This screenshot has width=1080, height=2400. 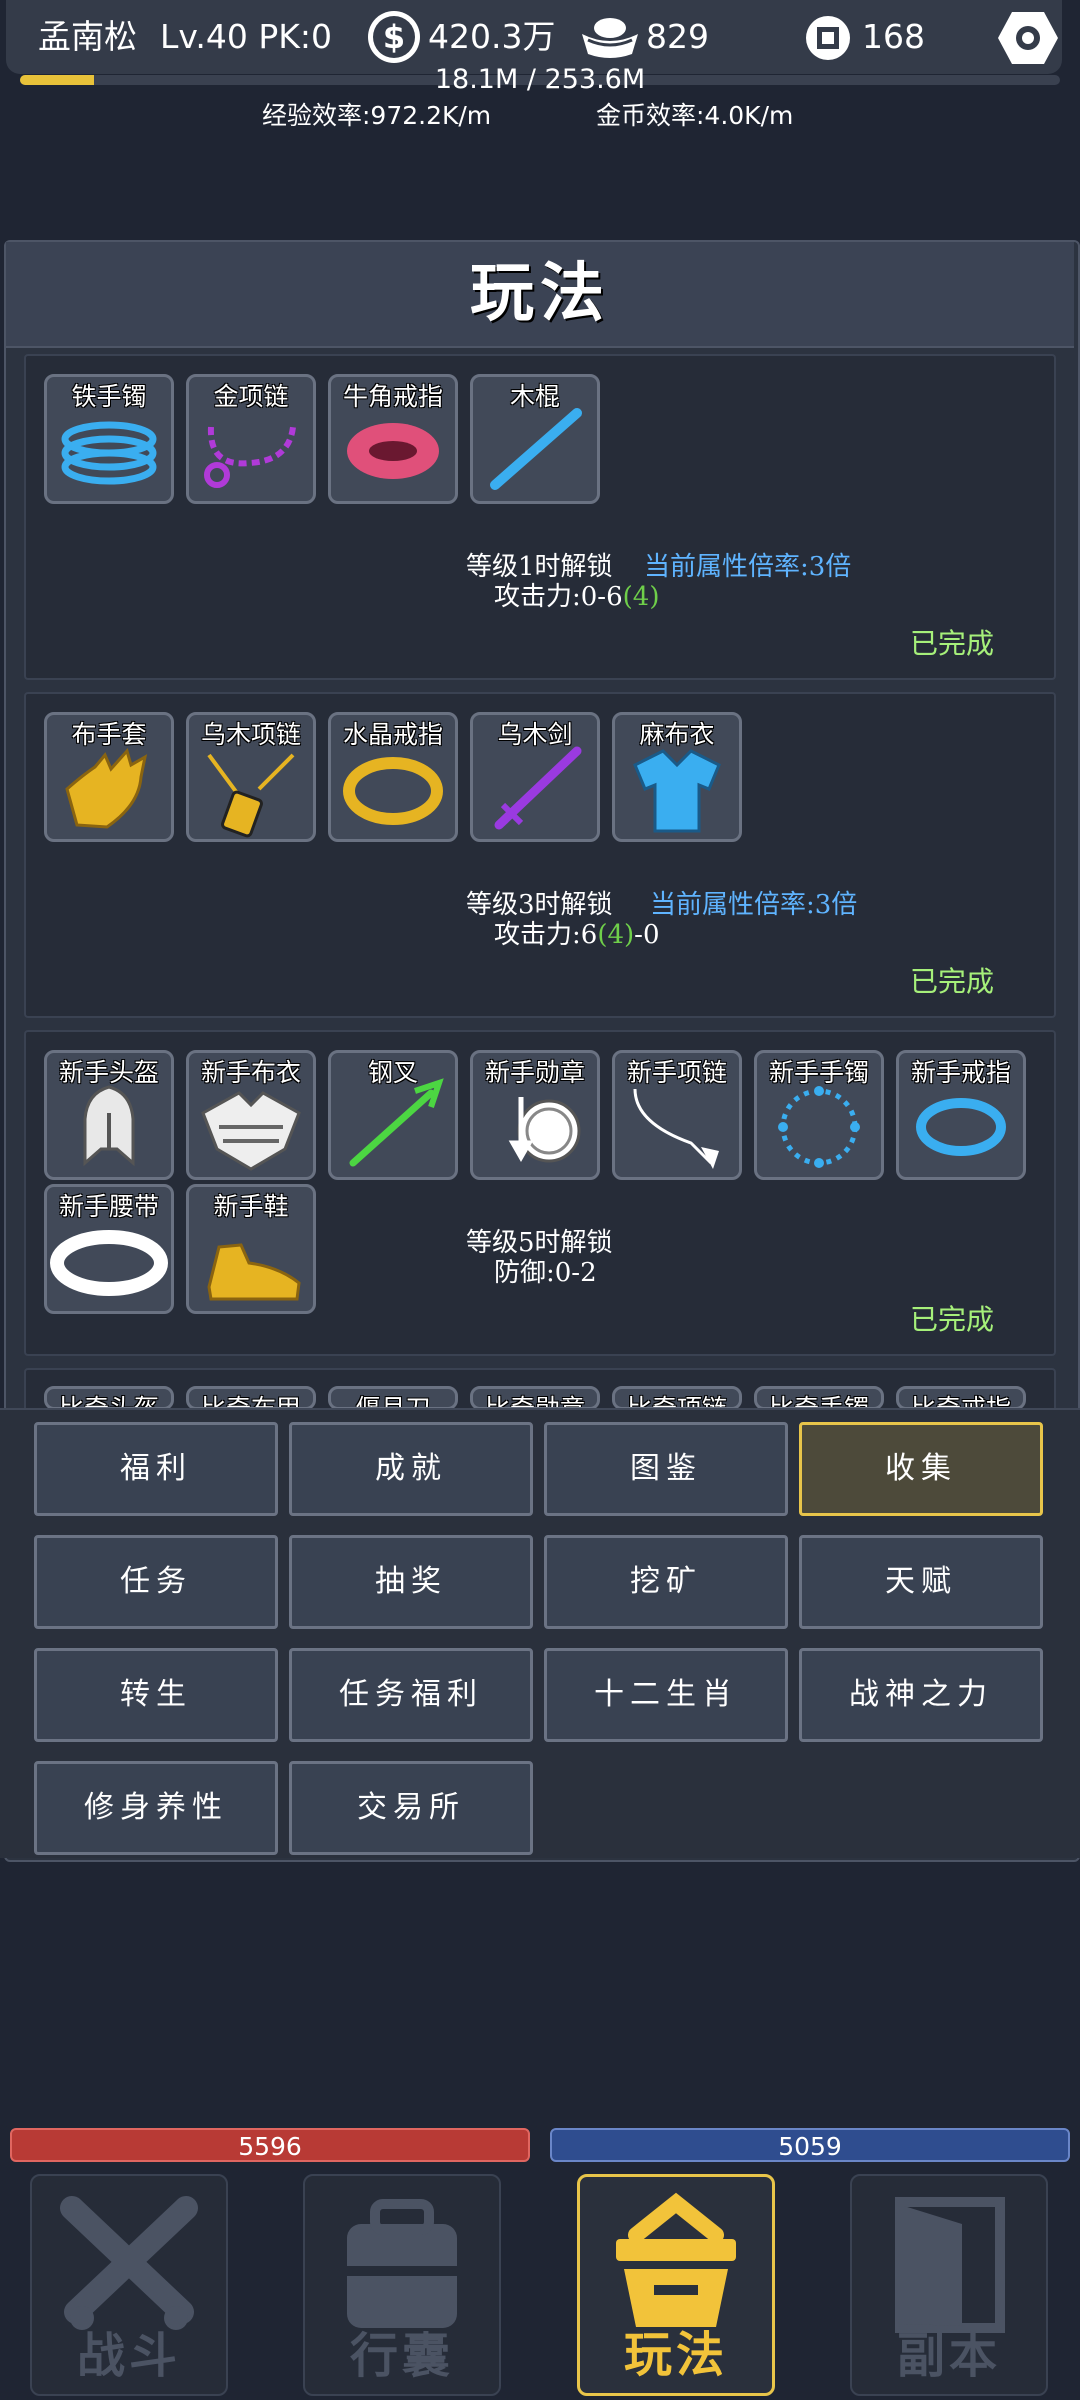 What do you see at coordinates (535, 777) in the screenshot?
I see `item-slot-ebony-sword: 乌木剑` at bounding box center [535, 777].